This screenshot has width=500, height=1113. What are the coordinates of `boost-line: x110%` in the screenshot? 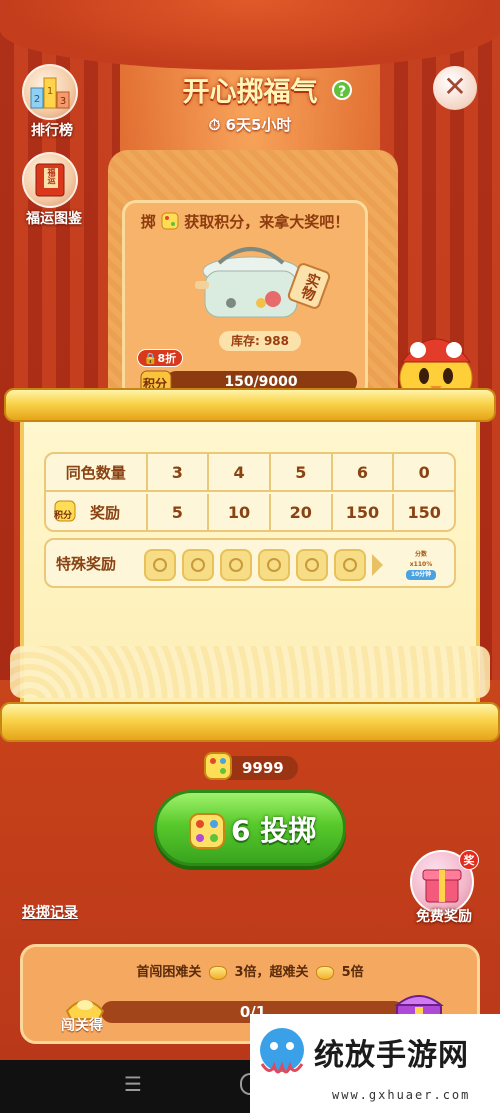 It's located at (421, 564).